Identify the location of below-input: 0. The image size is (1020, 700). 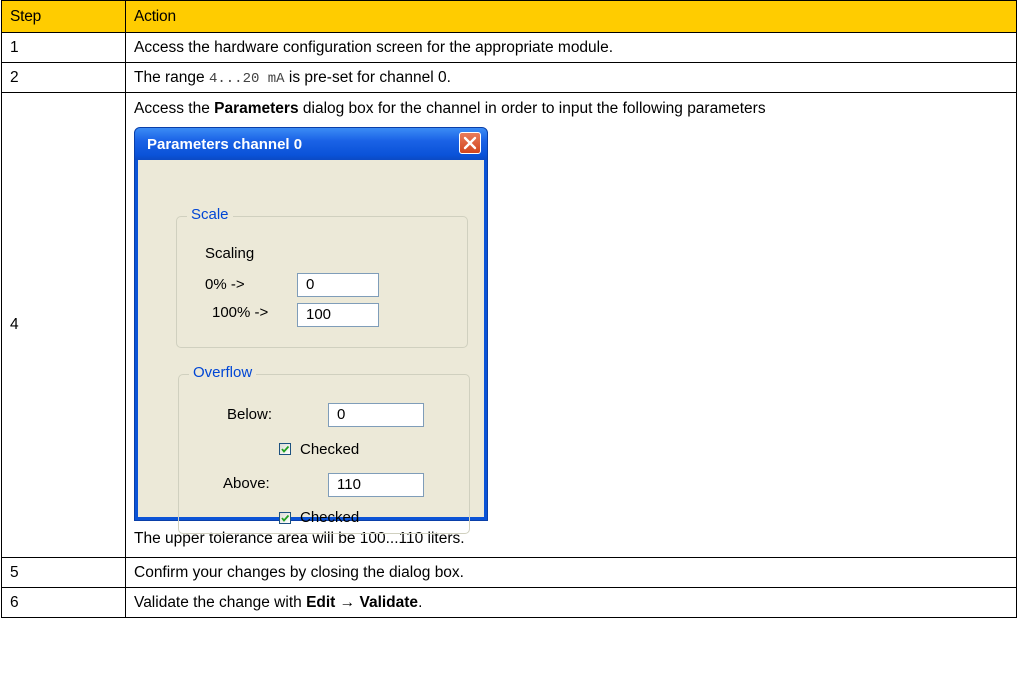
(376, 415).